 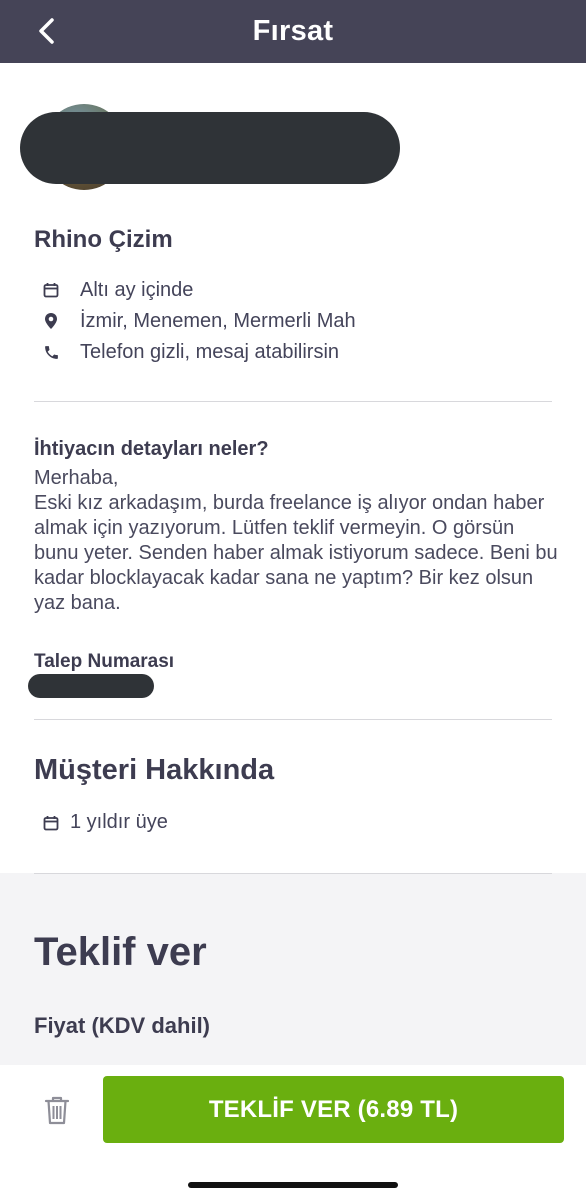 I want to click on details-label: İhtiyacın detayları neler?, so click(x=151, y=449).